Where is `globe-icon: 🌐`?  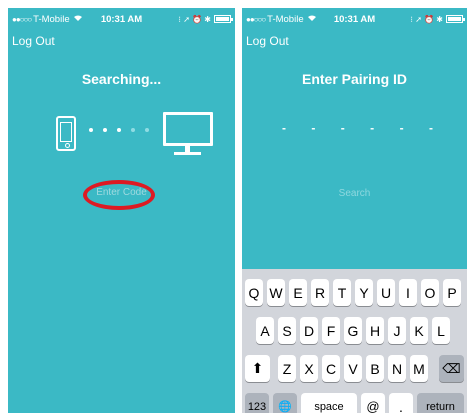 globe-icon: 🌐 is located at coordinates (285, 403).